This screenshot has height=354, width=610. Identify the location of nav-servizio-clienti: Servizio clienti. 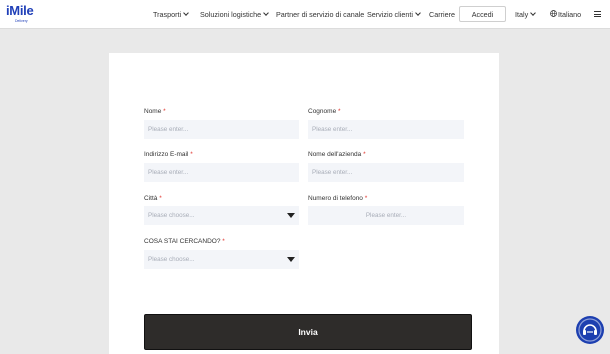
(394, 14).